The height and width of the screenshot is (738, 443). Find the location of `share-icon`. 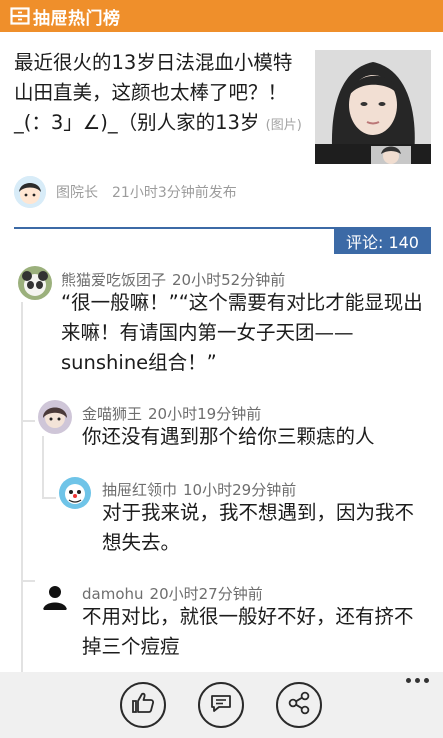

share-icon is located at coordinates (299, 705).